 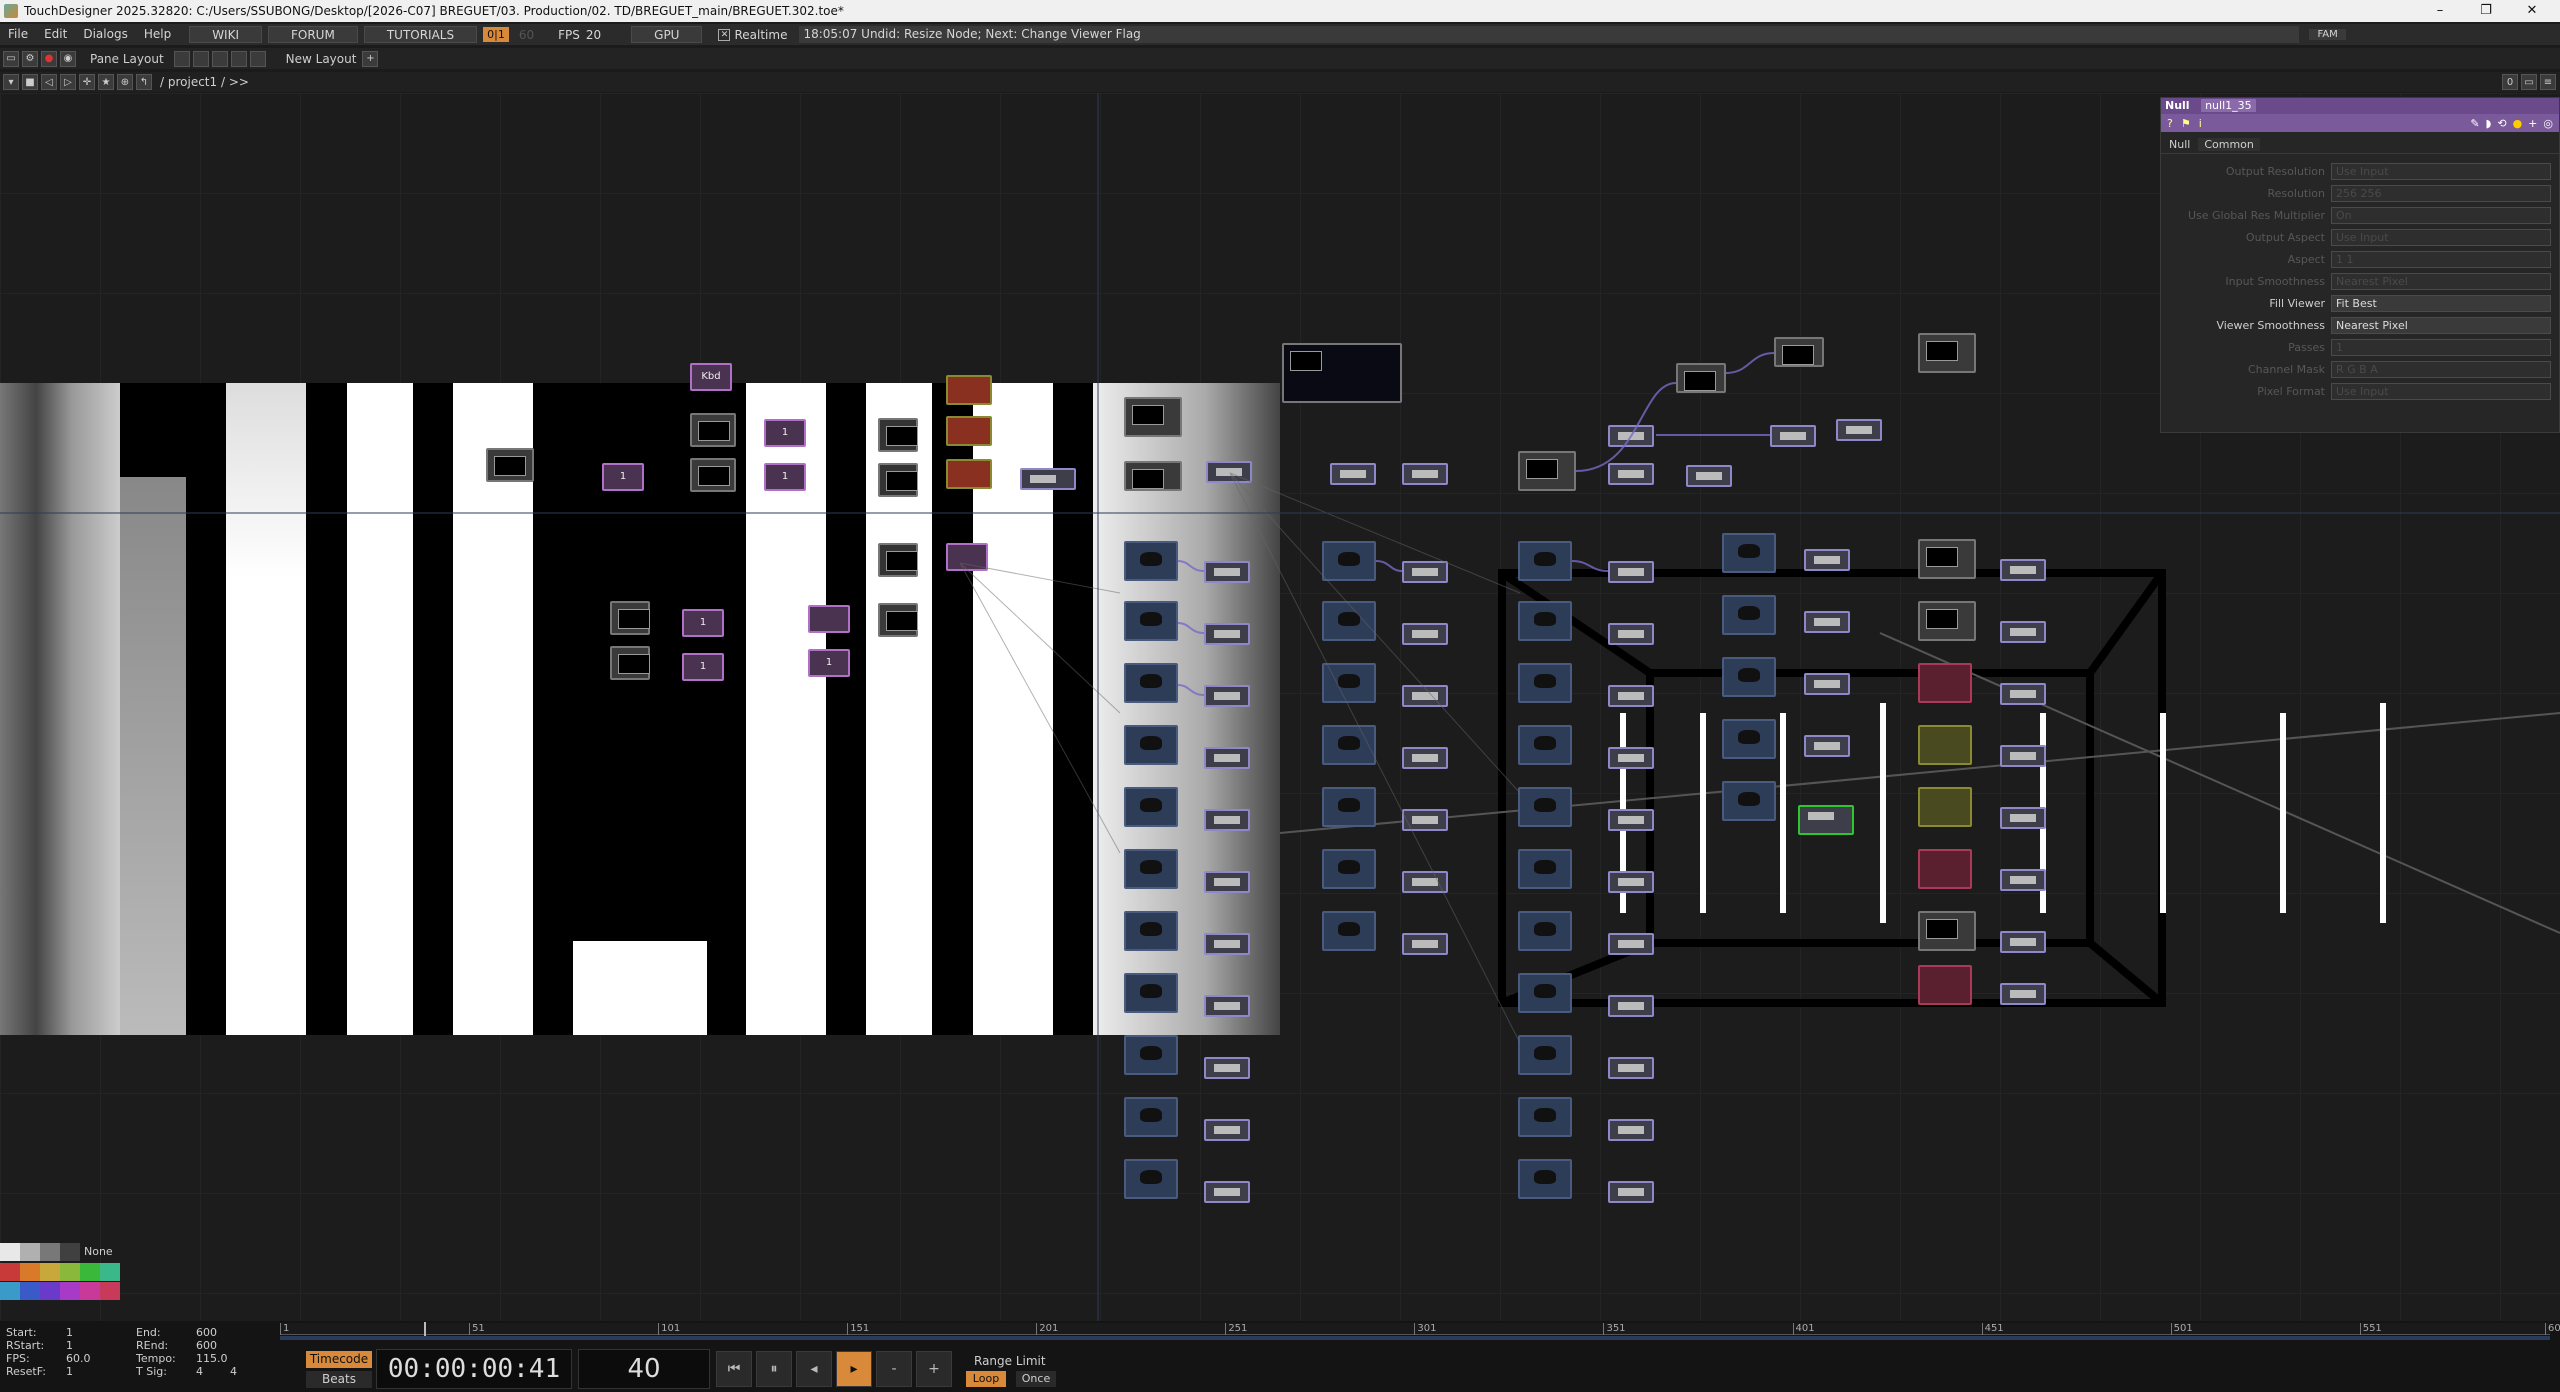 I want to click on help-icon: ?, so click(x=2170, y=123).